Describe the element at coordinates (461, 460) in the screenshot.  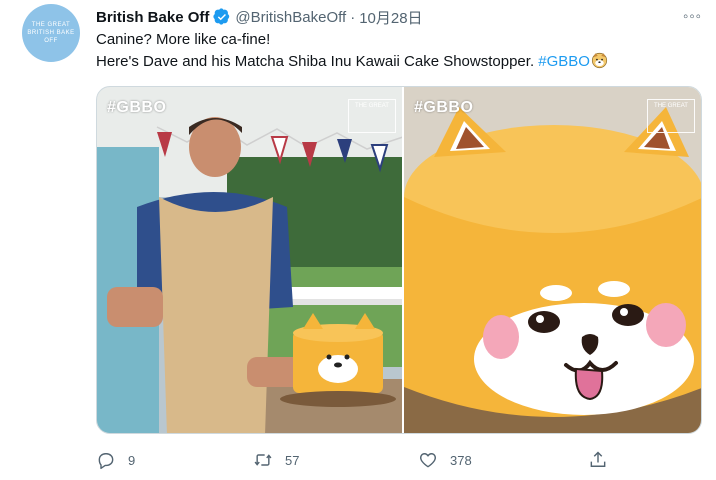
I see `like-count: 378` at that location.